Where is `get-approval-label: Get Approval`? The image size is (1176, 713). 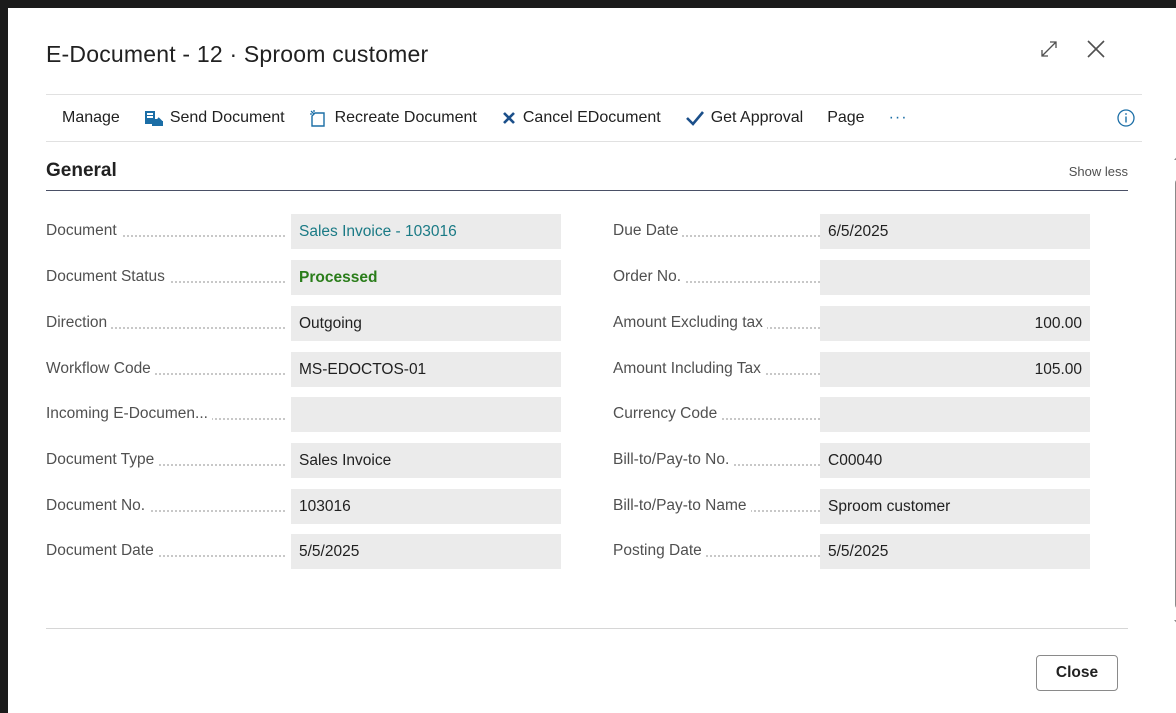 get-approval-label: Get Approval is located at coordinates (757, 117).